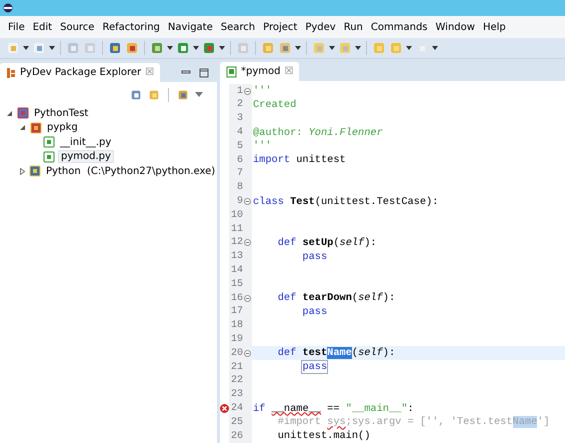 This screenshot has height=443, width=565. What do you see at coordinates (8, 8) in the screenshot?
I see `app-logo-icon` at bounding box center [8, 8].